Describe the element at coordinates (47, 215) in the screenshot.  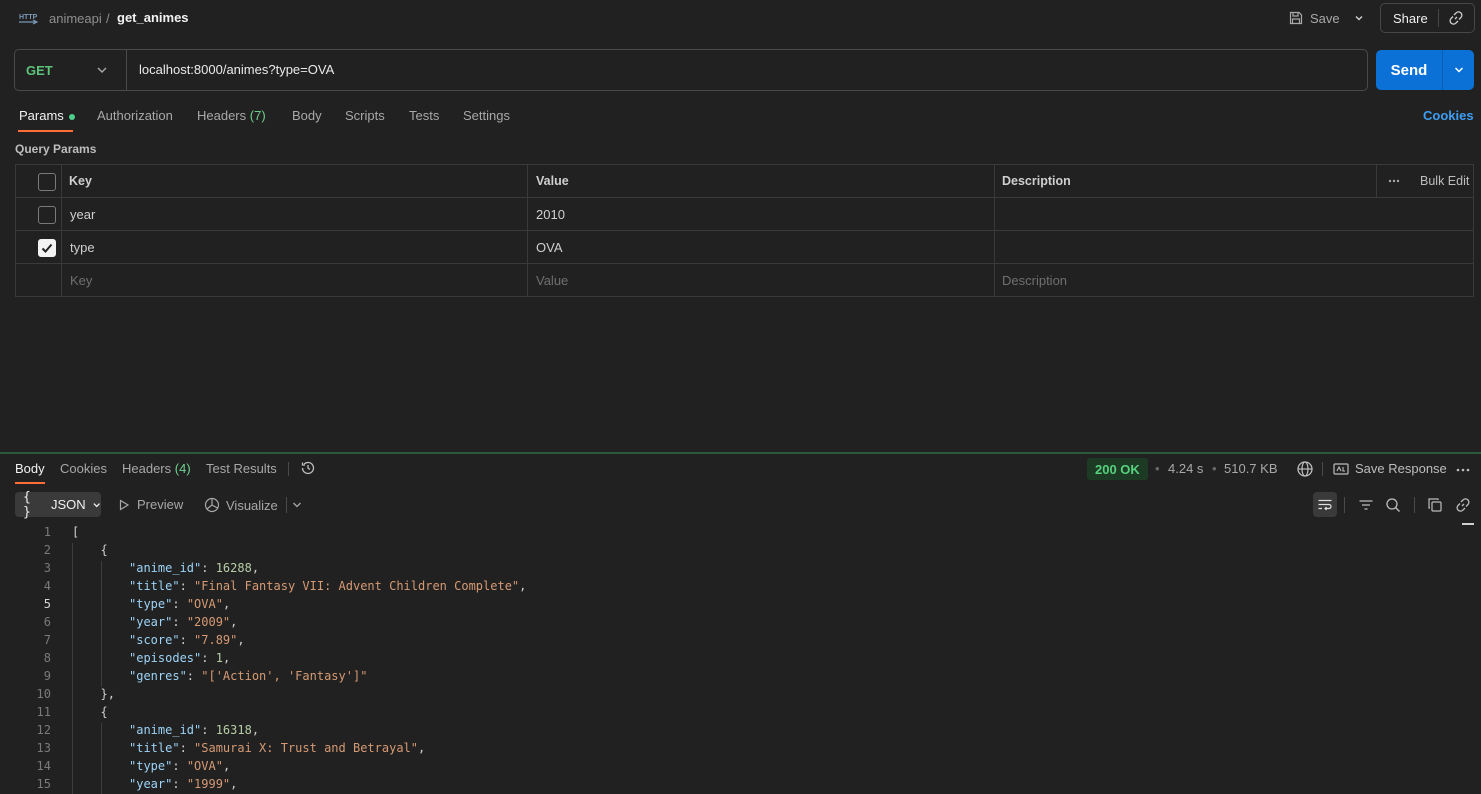
I see `param-checkbox-year` at that location.